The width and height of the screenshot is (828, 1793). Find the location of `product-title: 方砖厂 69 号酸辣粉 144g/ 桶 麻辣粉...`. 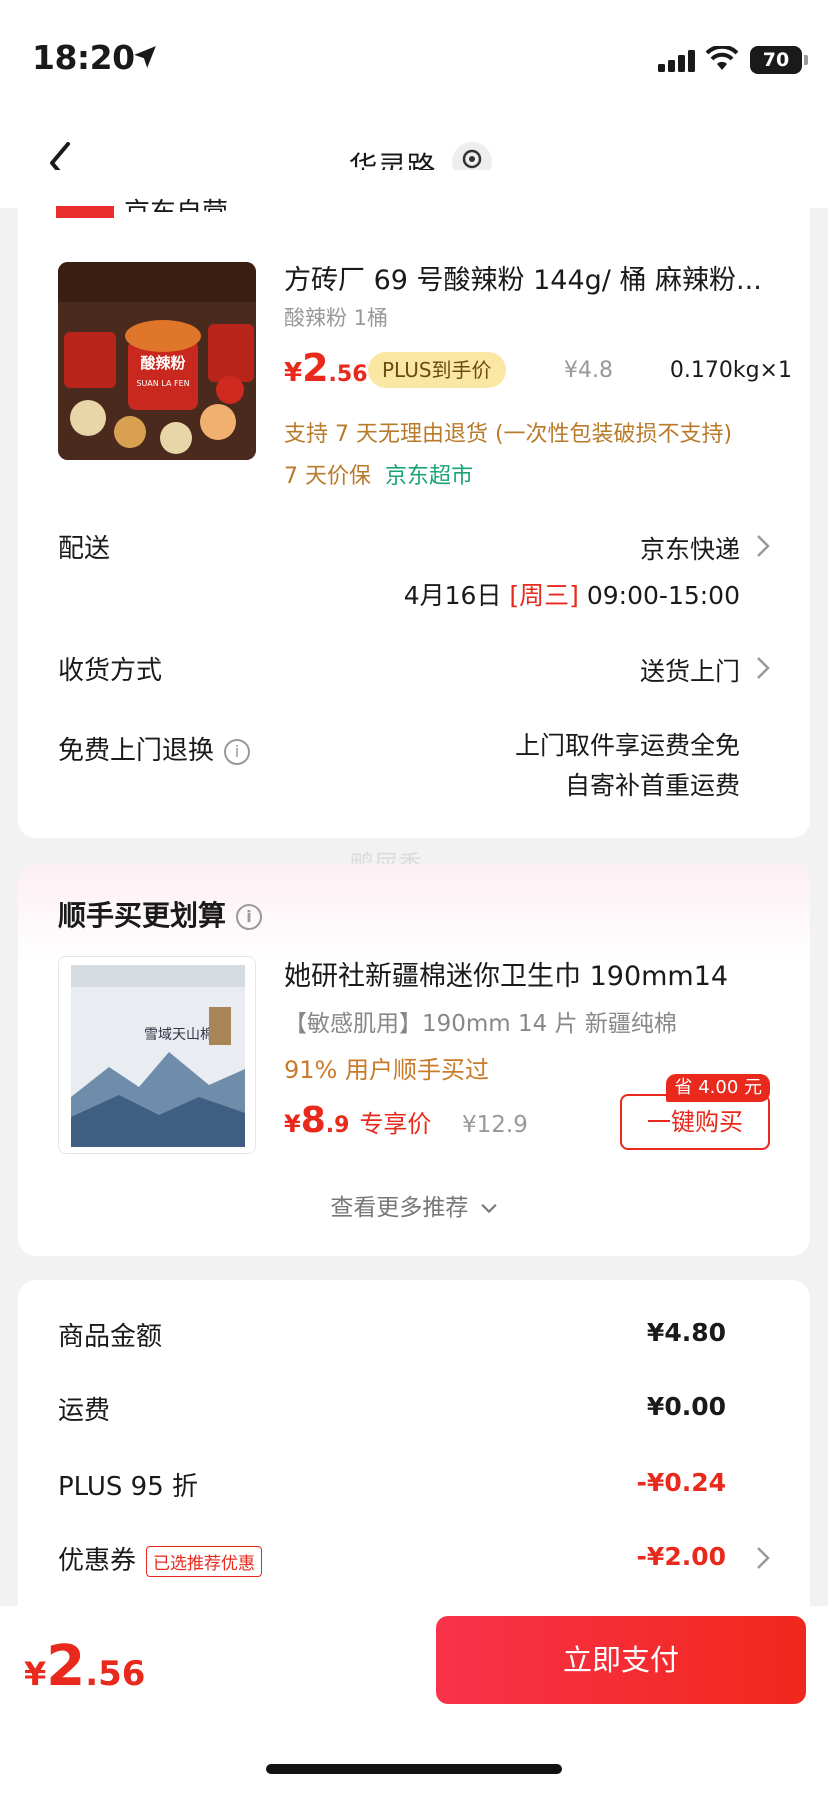

product-title: 方砖厂 69 号酸辣粉 144g/ 桶 麻辣粉... is located at coordinates (534, 277).